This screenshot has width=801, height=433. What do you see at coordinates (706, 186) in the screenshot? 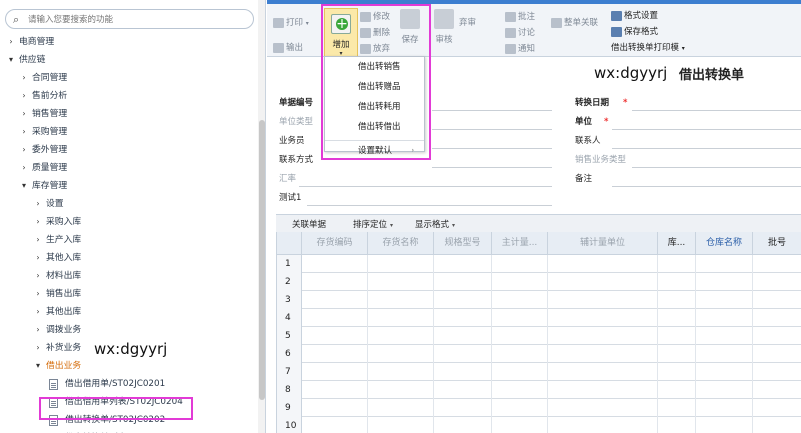
I see `remark-field` at bounding box center [706, 186].